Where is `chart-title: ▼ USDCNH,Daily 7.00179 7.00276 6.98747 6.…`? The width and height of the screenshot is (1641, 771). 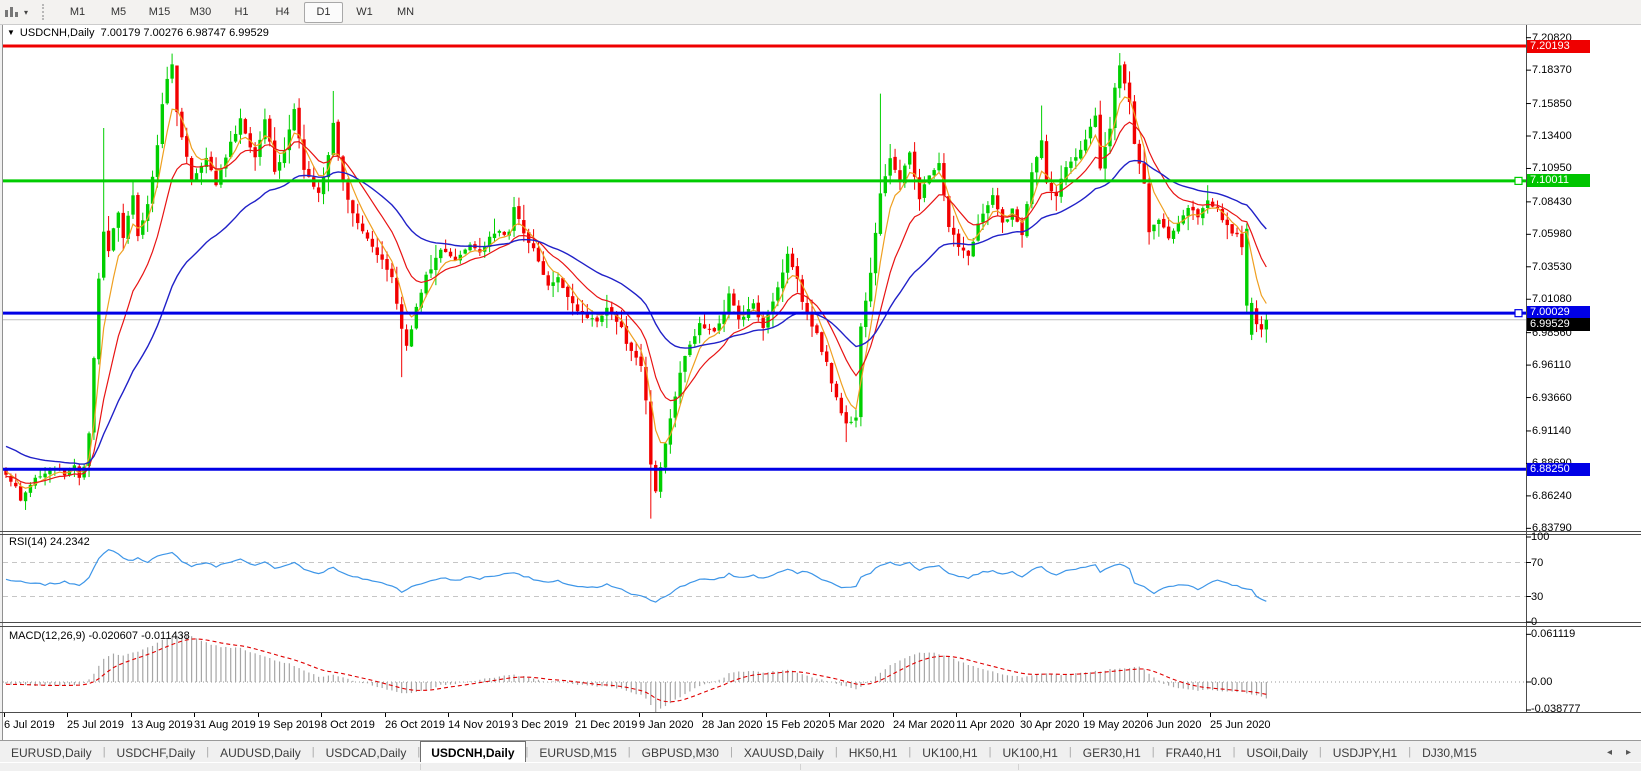 chart-title: ▼ USDCNH,Daily 7.00179 7.00276 6.98747 6.… is located at coordinates (138, 33).